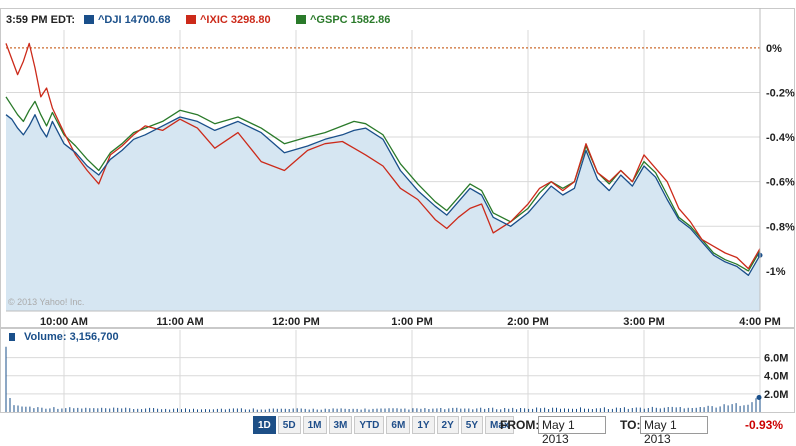  Describe the element at coordinates (780, 138) in the screenshot. I see `y-tick-label: -0.4%` at that location.